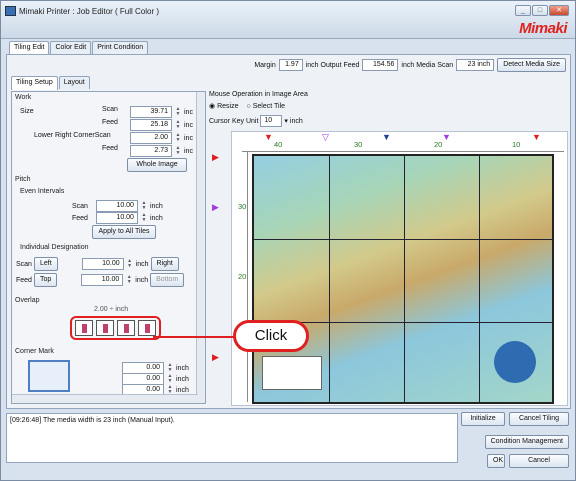 The width and height of the screenshot is (576, 481). Describe the element at coordinates (286, 121) in the screenshot. I see `chevron-down-icon: ▾` at that location.